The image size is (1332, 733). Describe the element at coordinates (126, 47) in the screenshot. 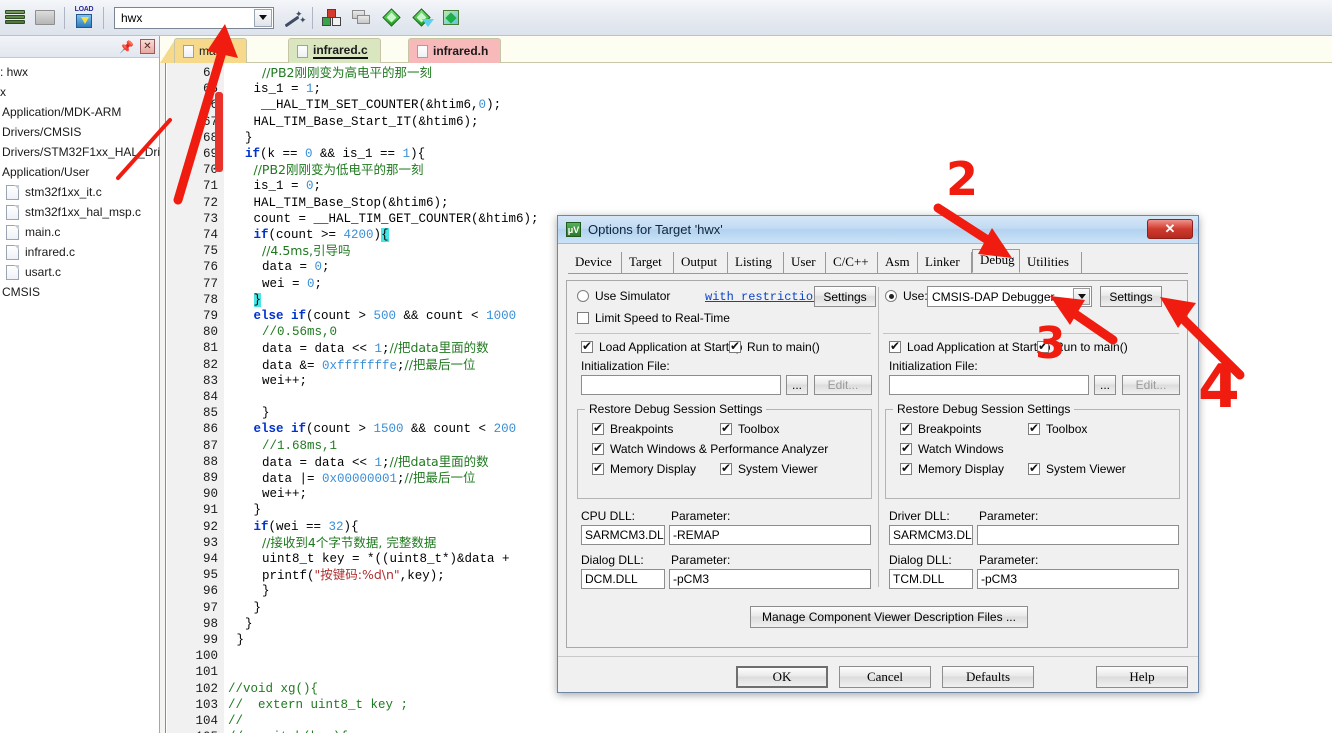

I see `pin-icon: 📌` at that location.